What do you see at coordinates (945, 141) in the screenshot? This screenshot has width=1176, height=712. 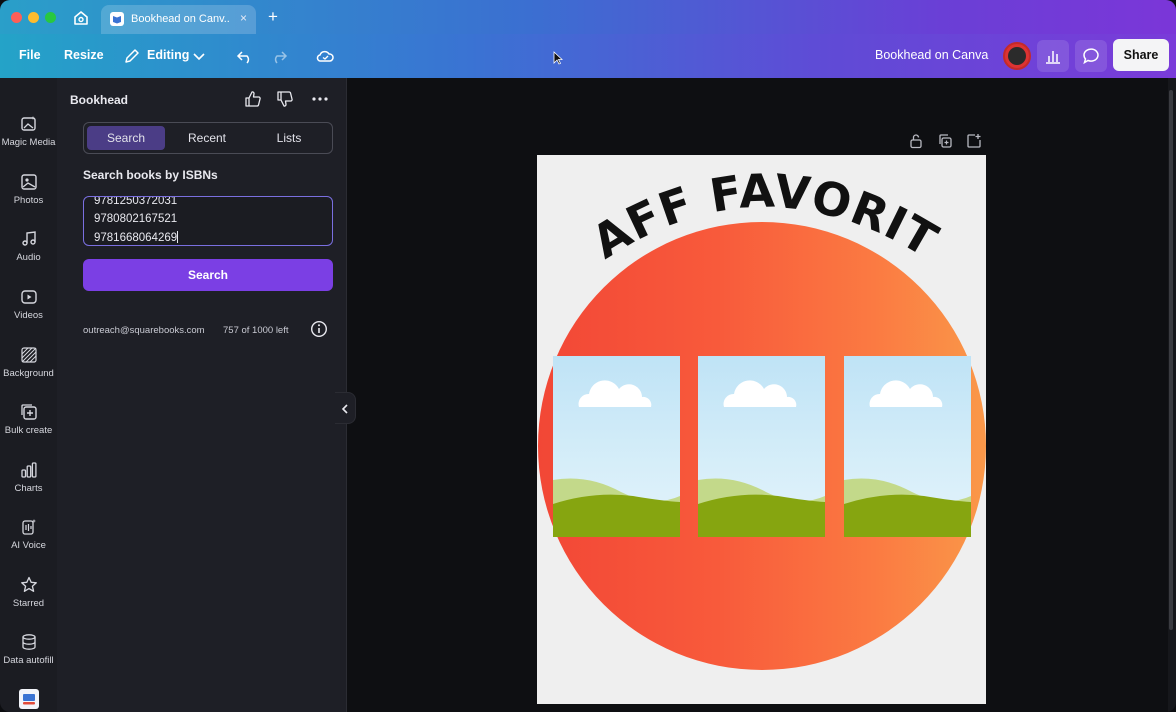 I see `duplicate-icon` at bounding box center [945, 141].